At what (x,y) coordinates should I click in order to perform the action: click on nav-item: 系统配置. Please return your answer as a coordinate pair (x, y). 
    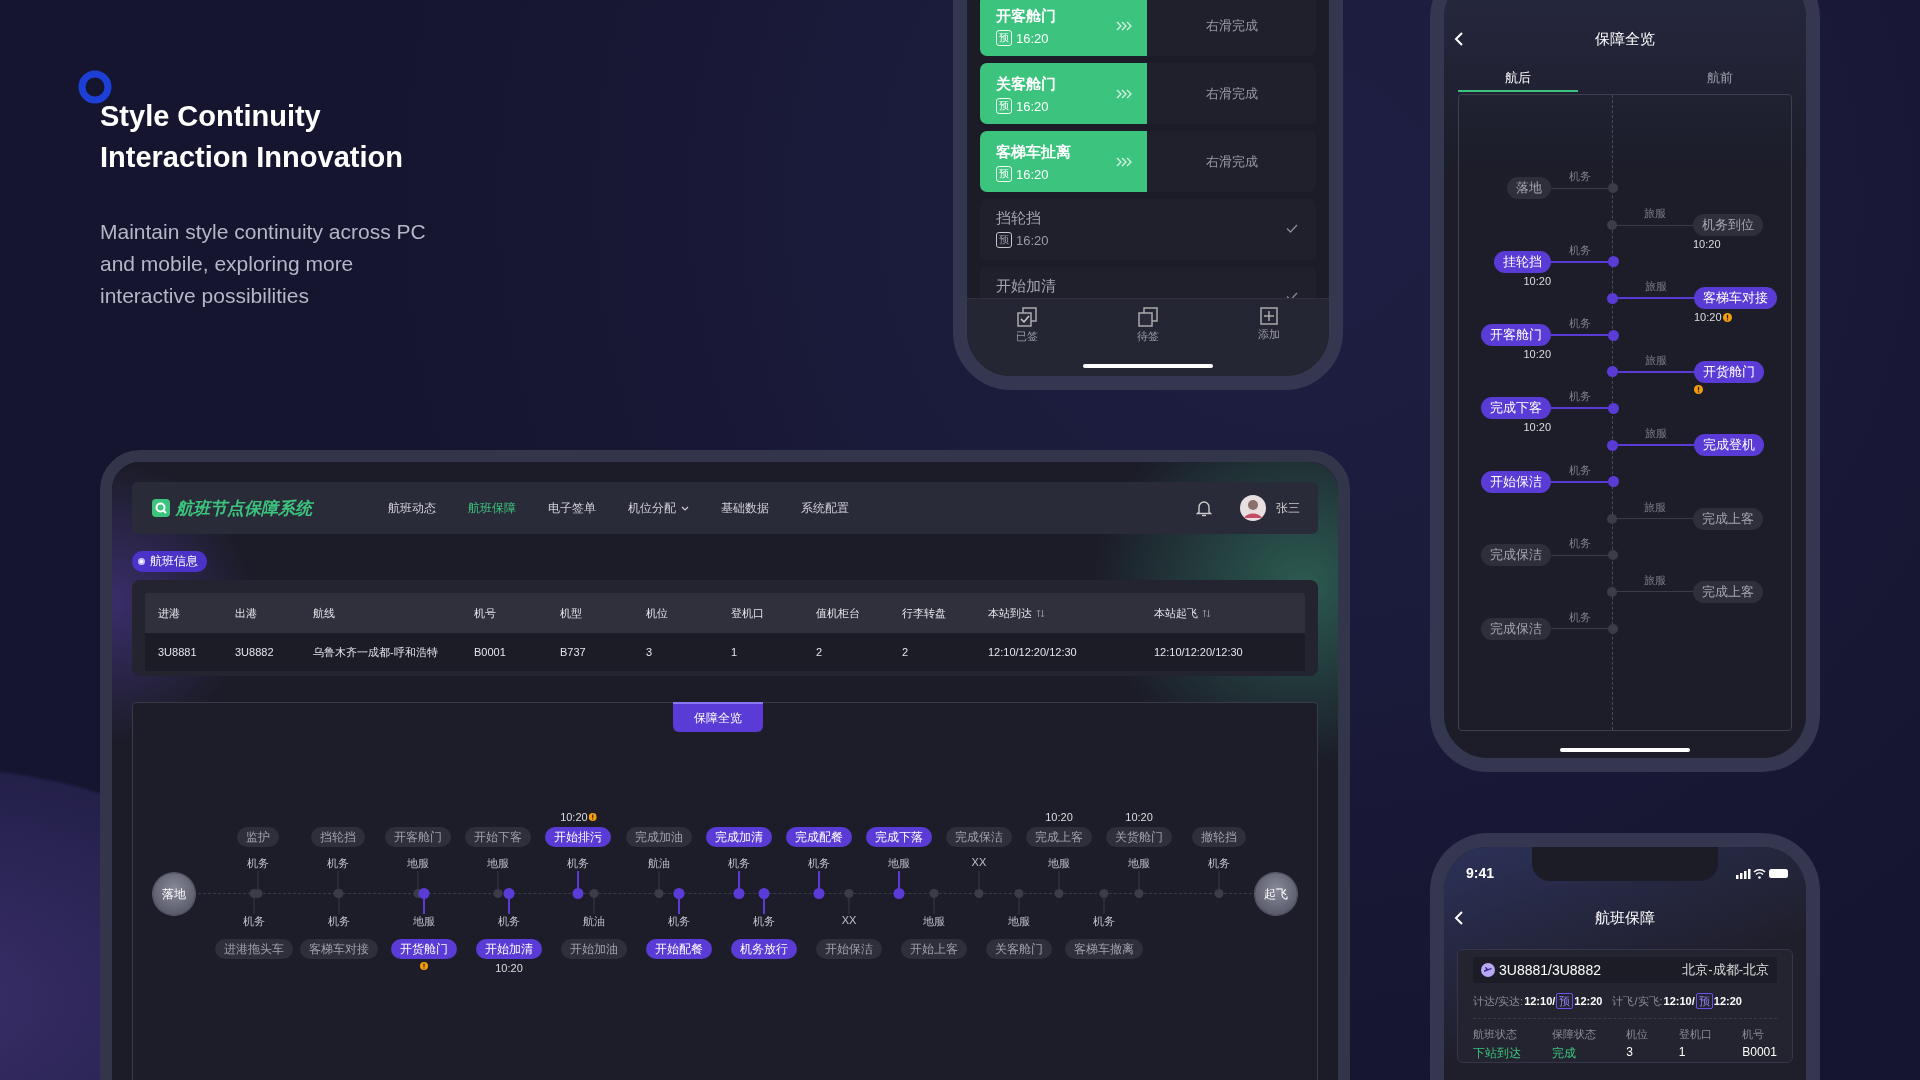
    Looking at the image, I should click on (825, 508).